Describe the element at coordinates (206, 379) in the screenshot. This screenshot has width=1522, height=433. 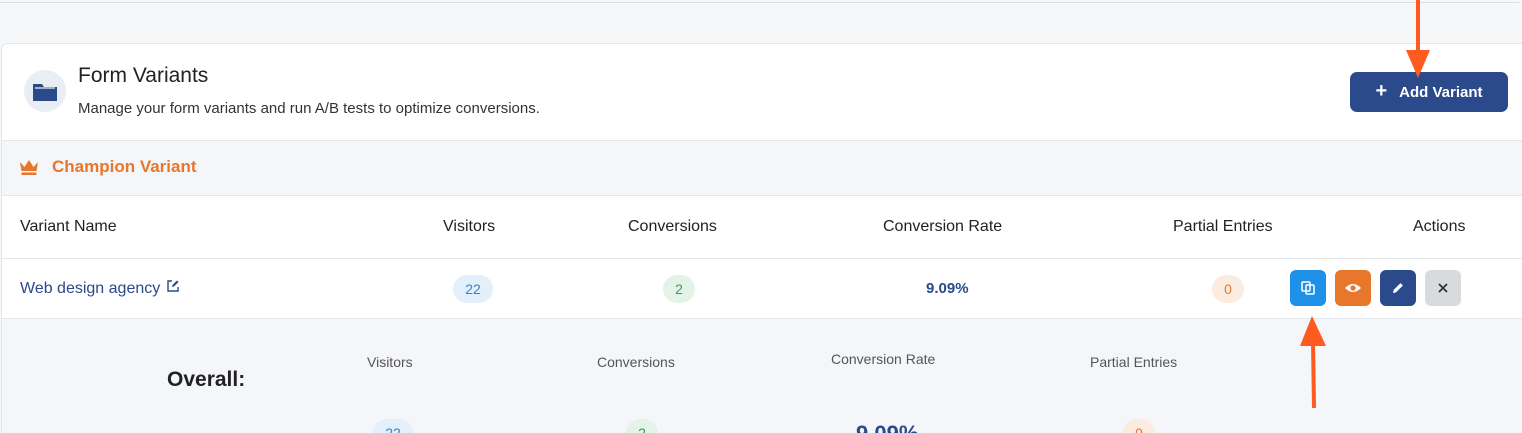
I see `overall-label: Overall:` at that location.